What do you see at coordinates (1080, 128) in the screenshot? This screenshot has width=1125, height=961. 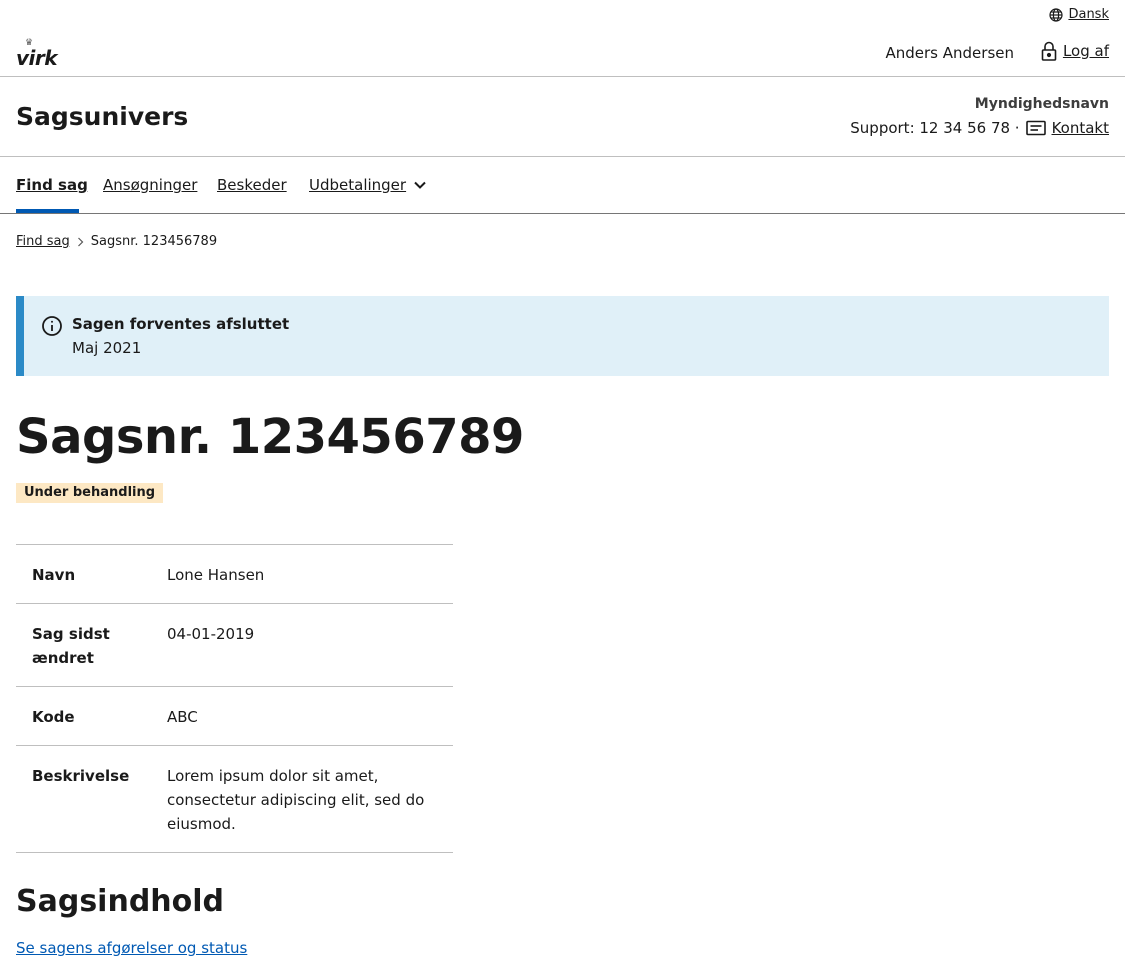 I see `contact-label: Kontakt` at bounding box center [1080, 128].